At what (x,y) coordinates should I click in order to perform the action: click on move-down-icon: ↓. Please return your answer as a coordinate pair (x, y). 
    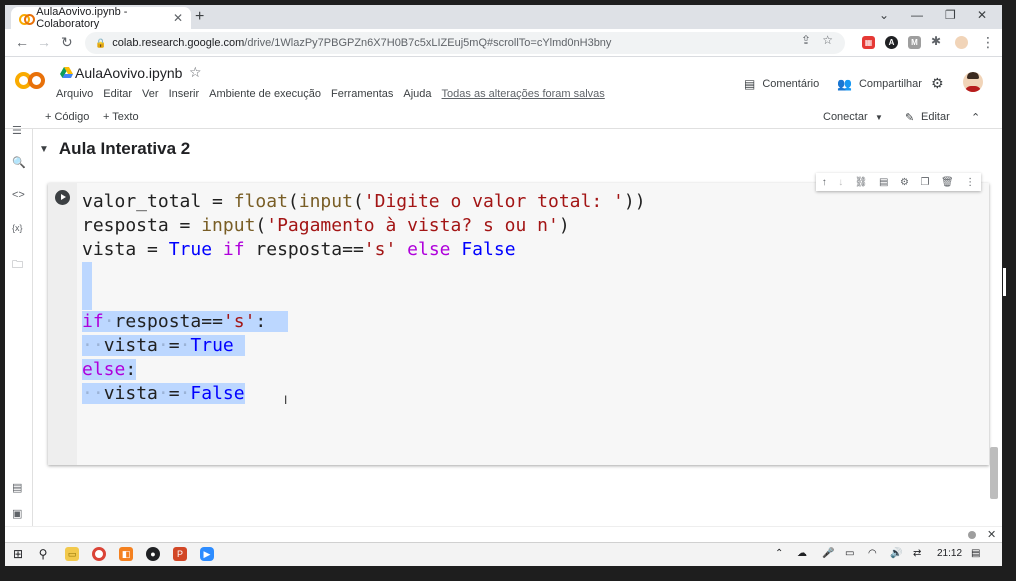
    Looking at the image, I should click on (840, 182).